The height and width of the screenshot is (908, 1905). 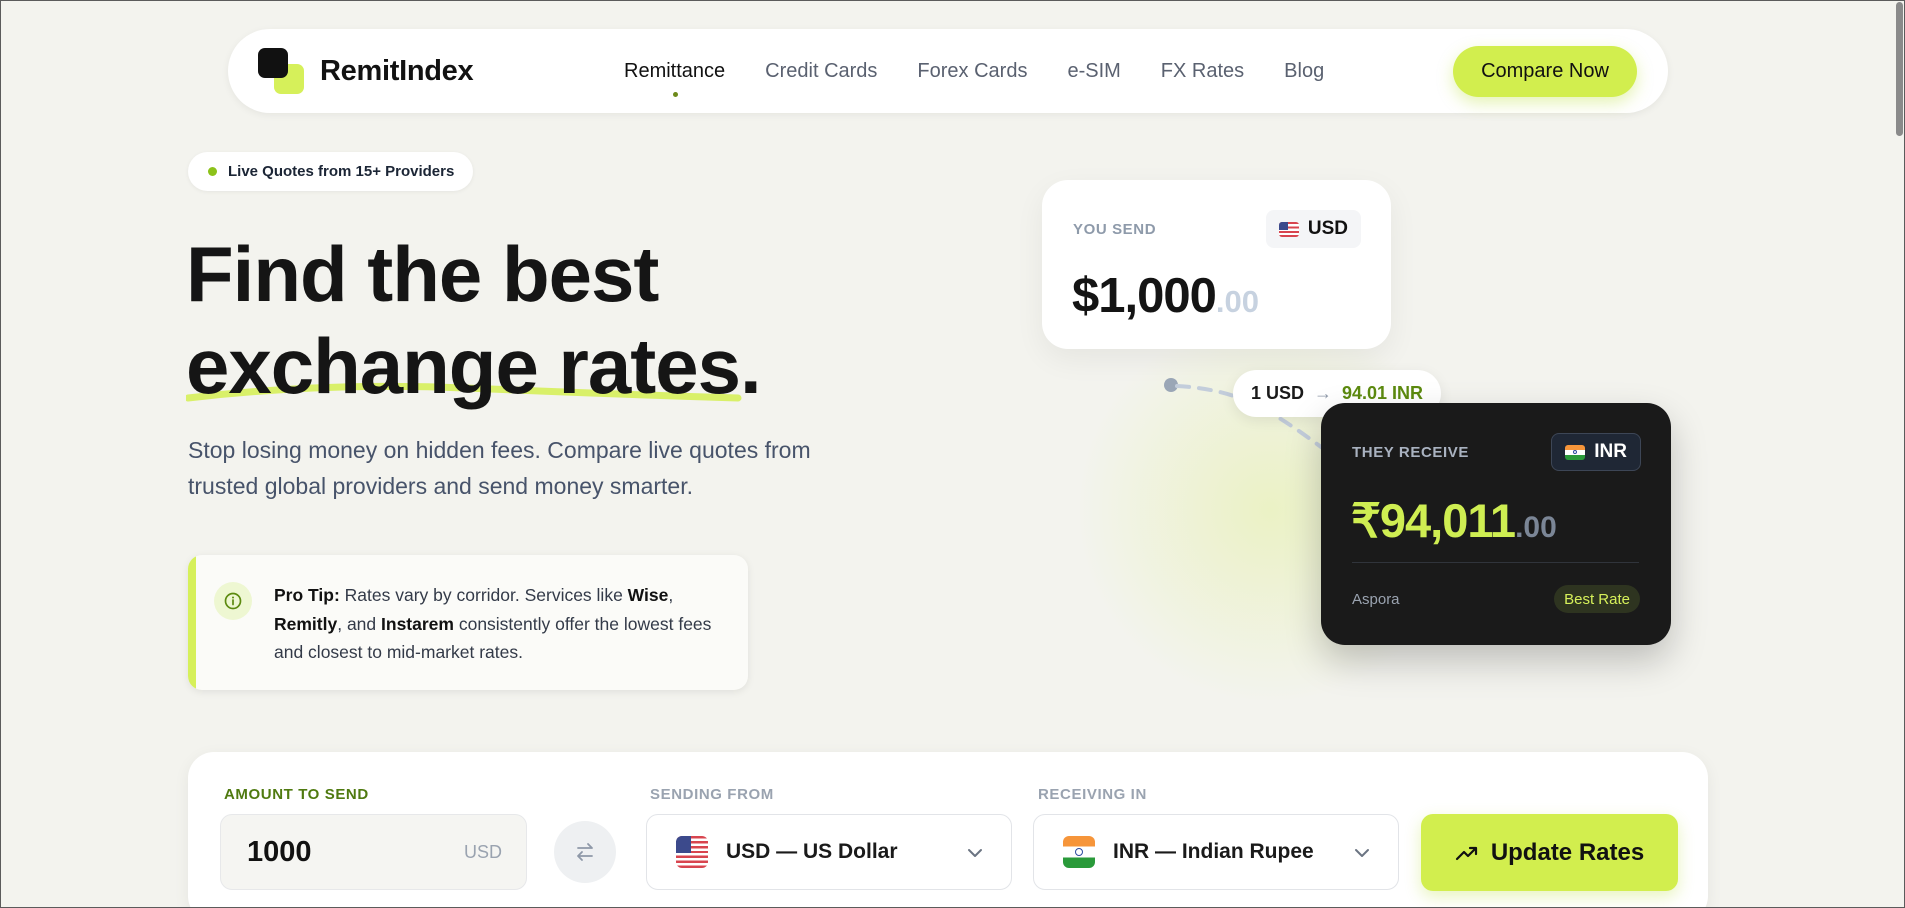 I want to click on amount-field-wrap: USD, so click(x=373, y=852).